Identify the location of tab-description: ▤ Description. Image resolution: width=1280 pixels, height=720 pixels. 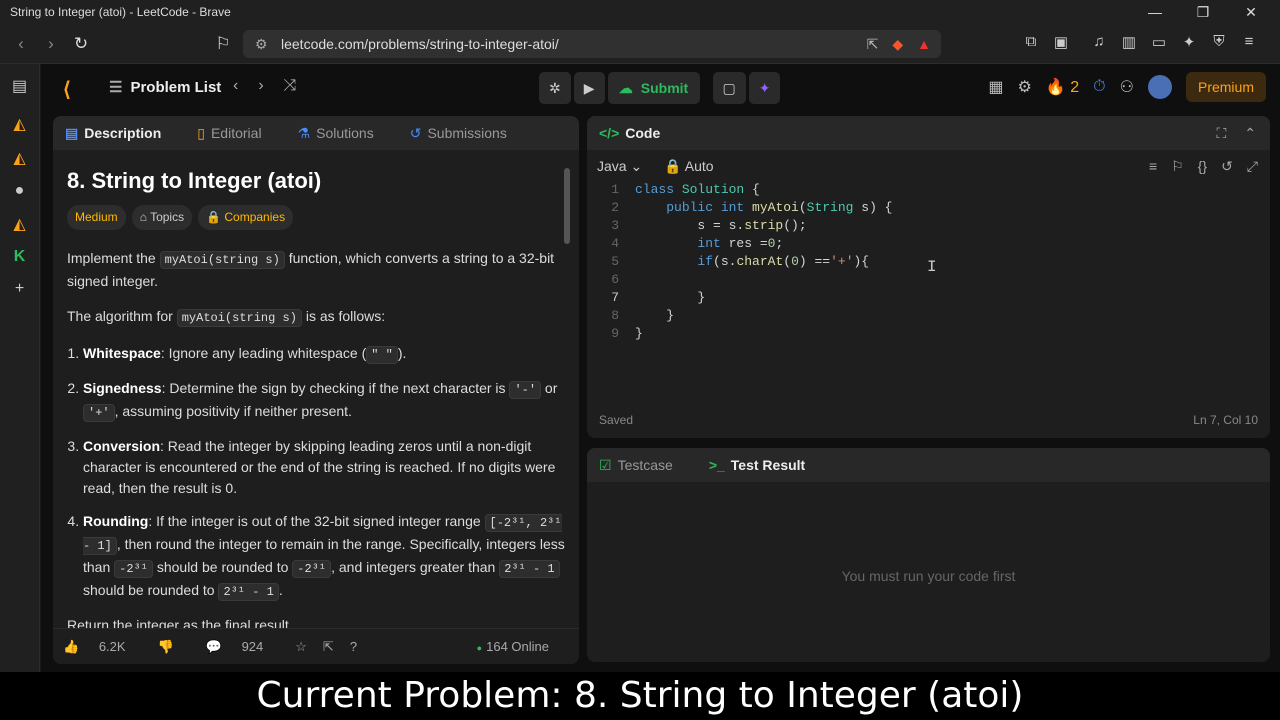
(122, 133).